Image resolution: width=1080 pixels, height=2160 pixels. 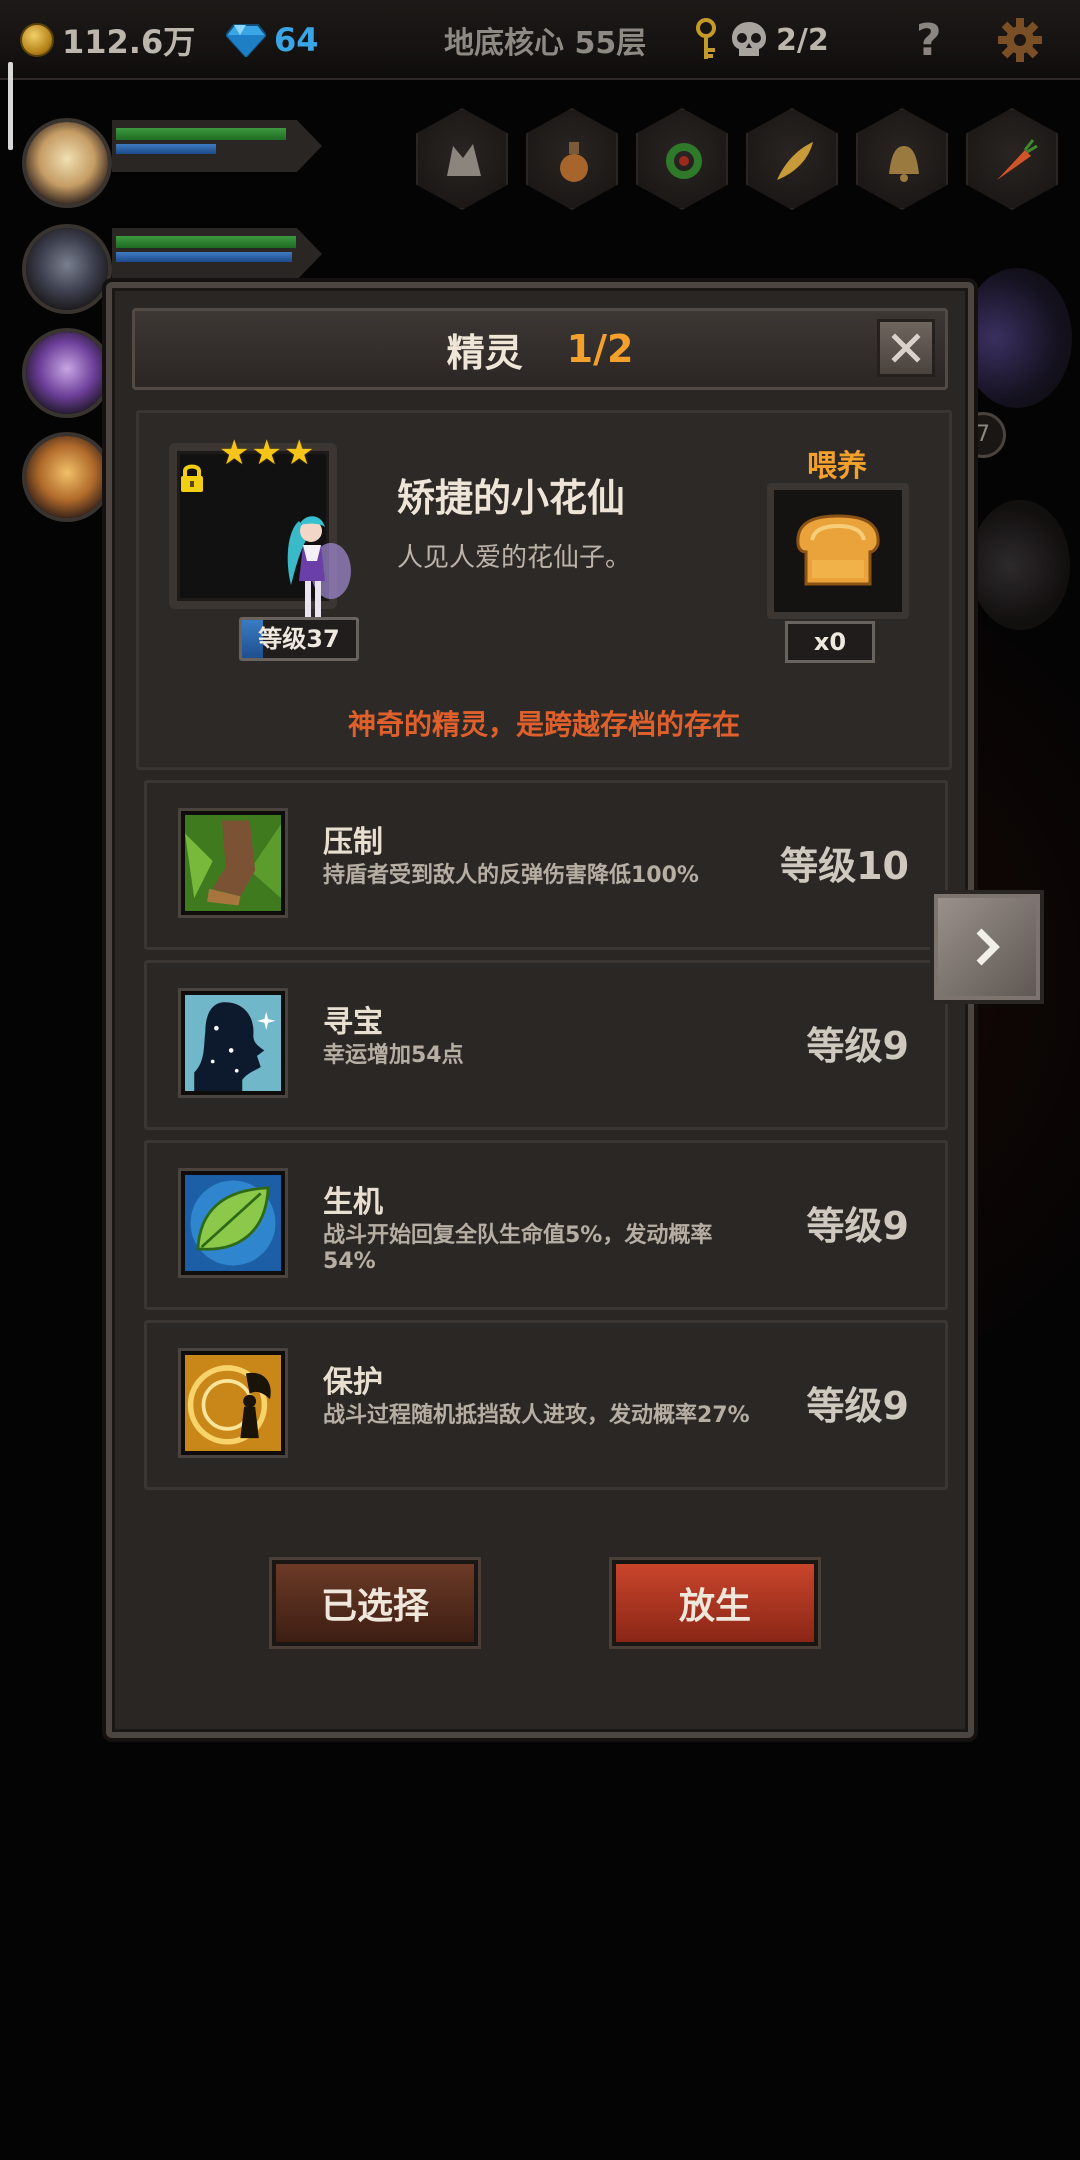 I want to click on skill-row: 生机 战斗开始回复全队生命值5%，发动概率54% 等级9, so click(x=546, y=1225).